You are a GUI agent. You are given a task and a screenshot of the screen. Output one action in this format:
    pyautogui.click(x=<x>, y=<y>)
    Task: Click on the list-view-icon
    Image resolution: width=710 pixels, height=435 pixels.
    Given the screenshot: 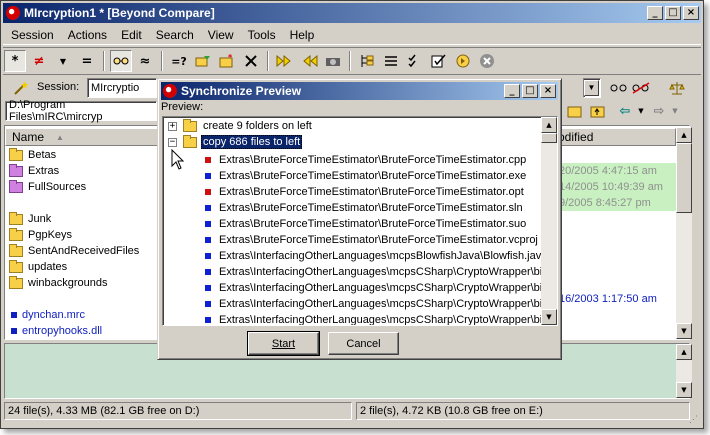 What is the action you would take?
    pyautogui.click(x=391, y=61)
    